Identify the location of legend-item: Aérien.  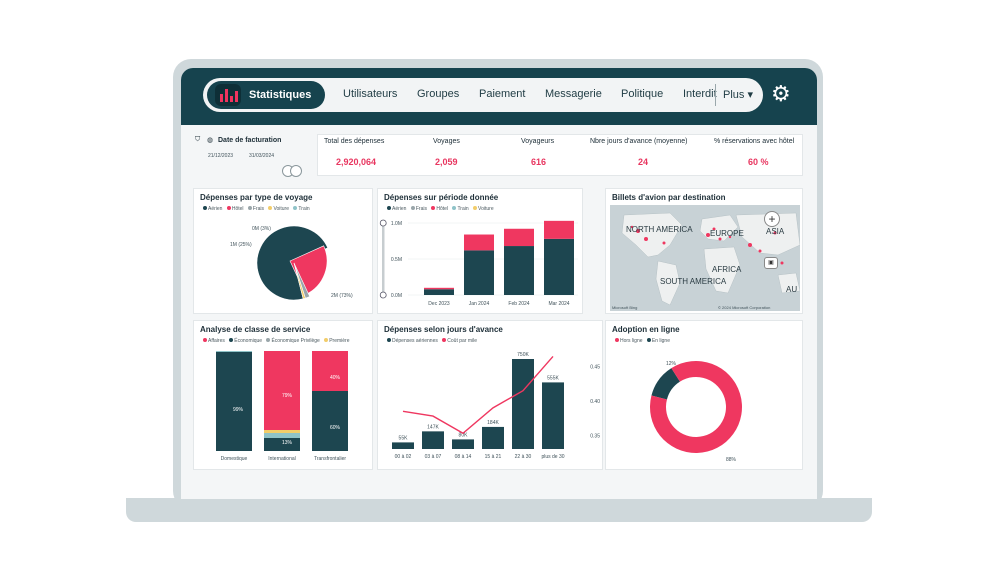
(399, 209).